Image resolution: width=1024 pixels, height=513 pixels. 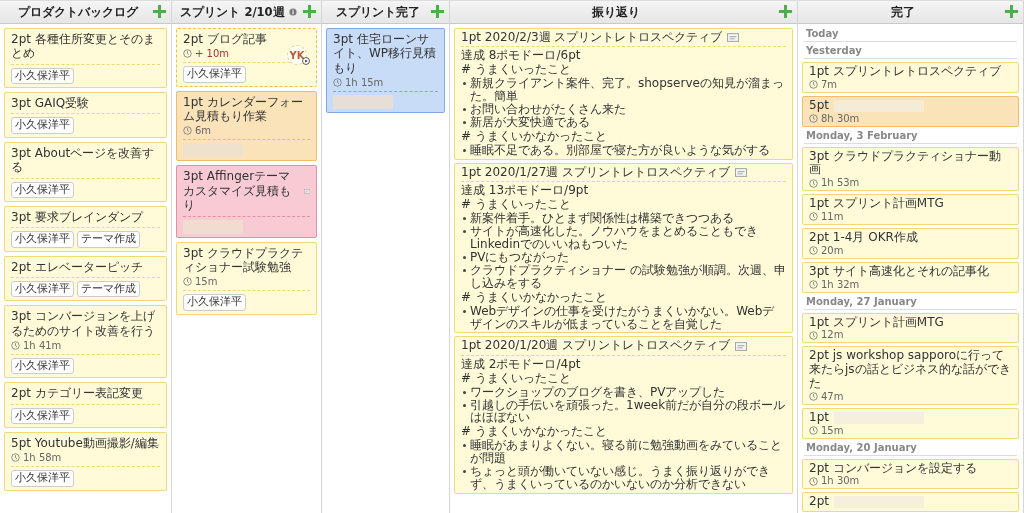 I want to click on task-card: 3pt Affingerテーマカスタマイズ見積もり, so click(x=246, y=201).